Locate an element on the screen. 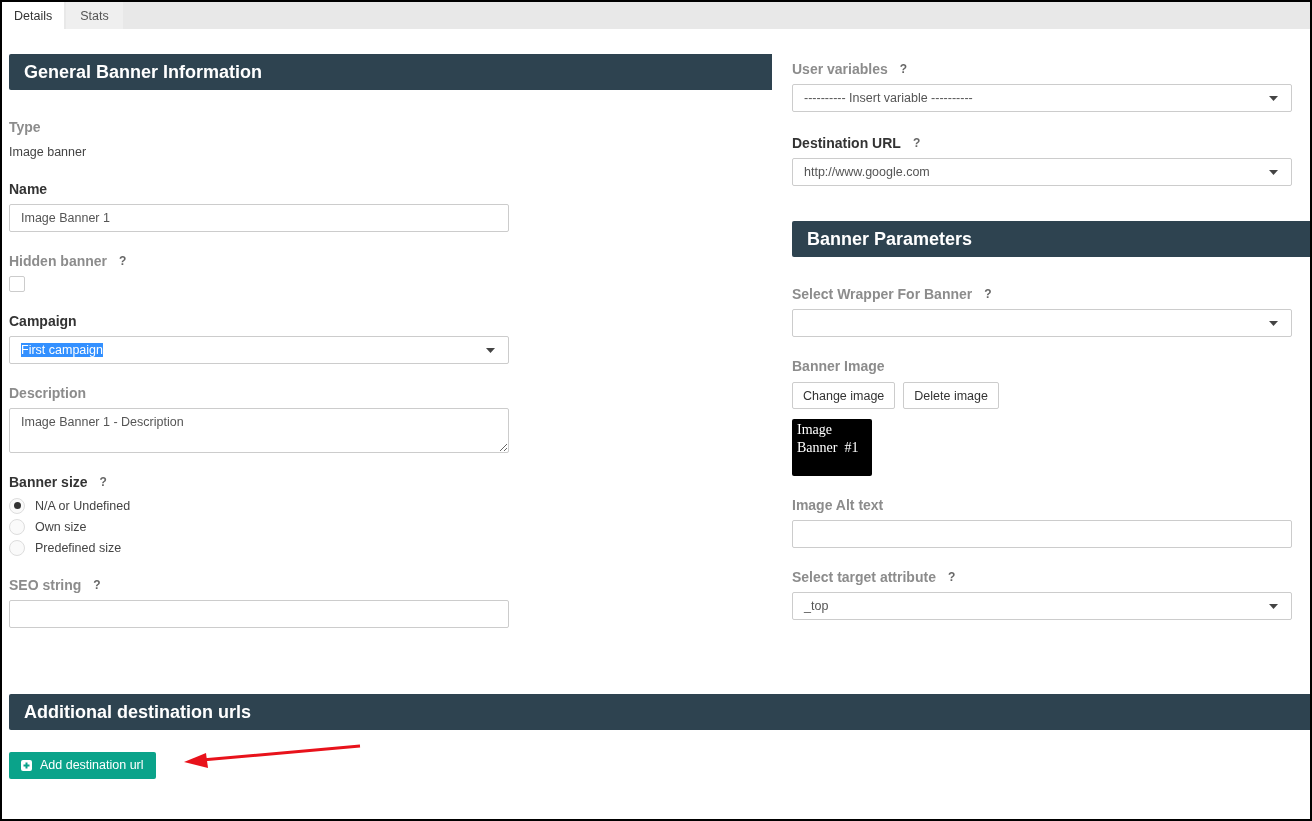 This screenshot has width=1312, height=821. field-label: Image Alt text is located at coordinates (838, 505).